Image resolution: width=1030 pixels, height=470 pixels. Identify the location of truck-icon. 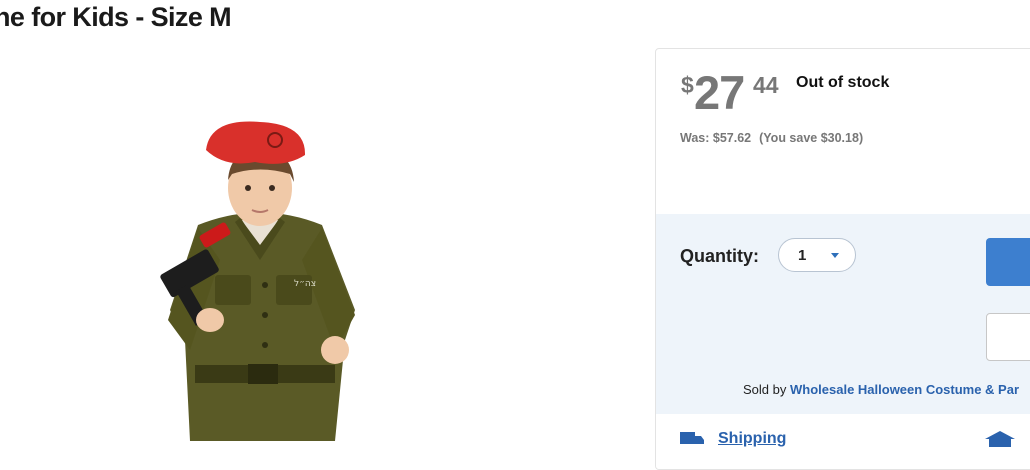
(692, 438).